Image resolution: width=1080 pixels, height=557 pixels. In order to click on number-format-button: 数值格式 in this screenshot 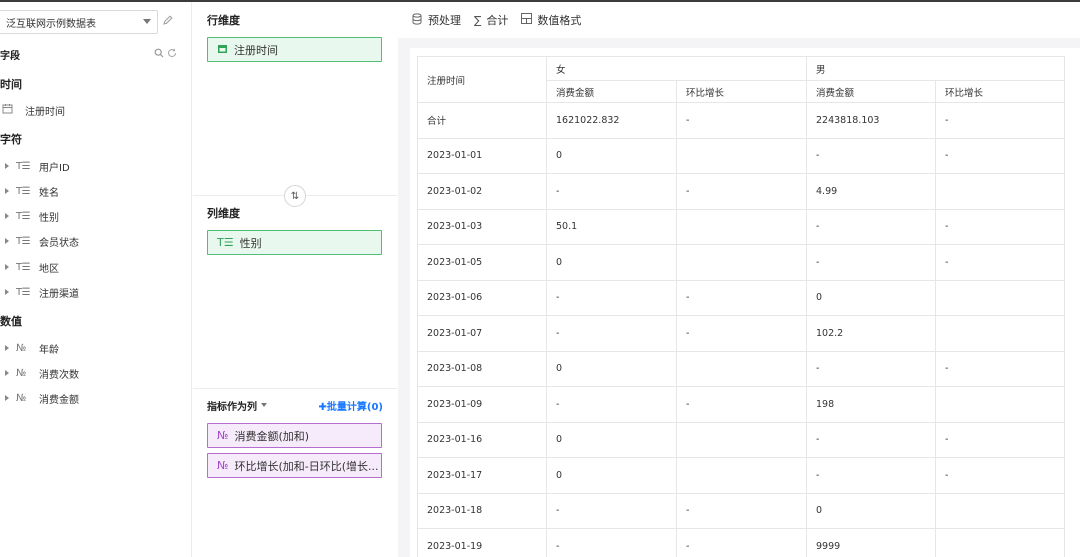, I will do `click(551, 20)`.